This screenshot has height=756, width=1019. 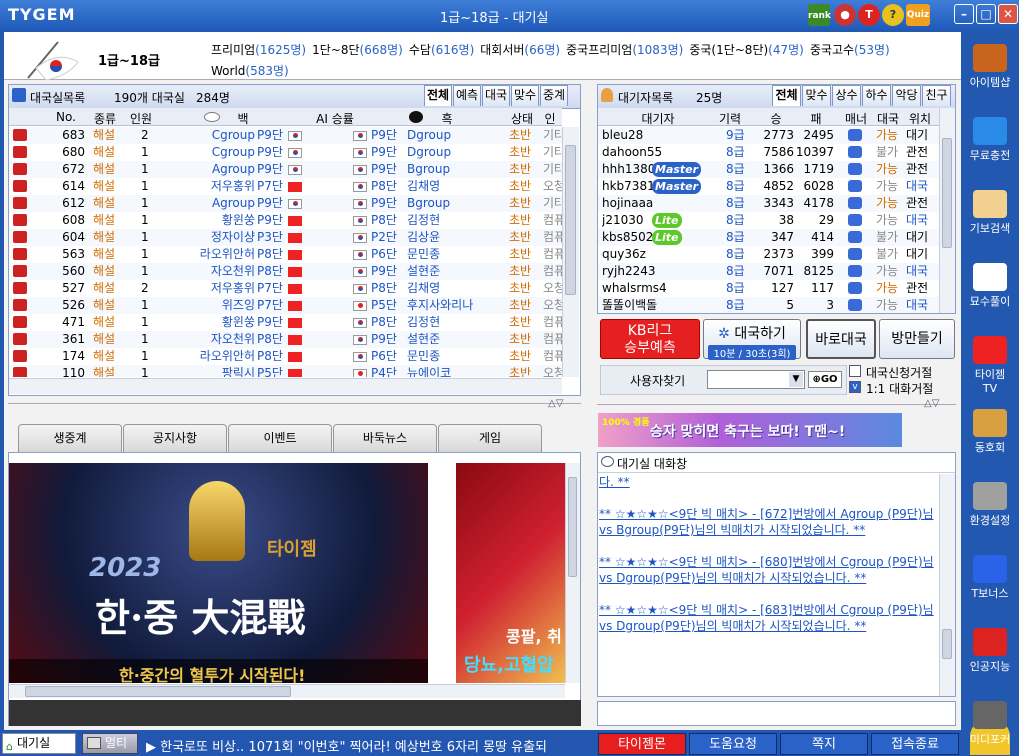 What do you see at coordinates (752, 339) in the screenshot?
I see `challenge-button: ✲ 대국하기 10분 / 30초(3회)` at bounding box center [752, 339].